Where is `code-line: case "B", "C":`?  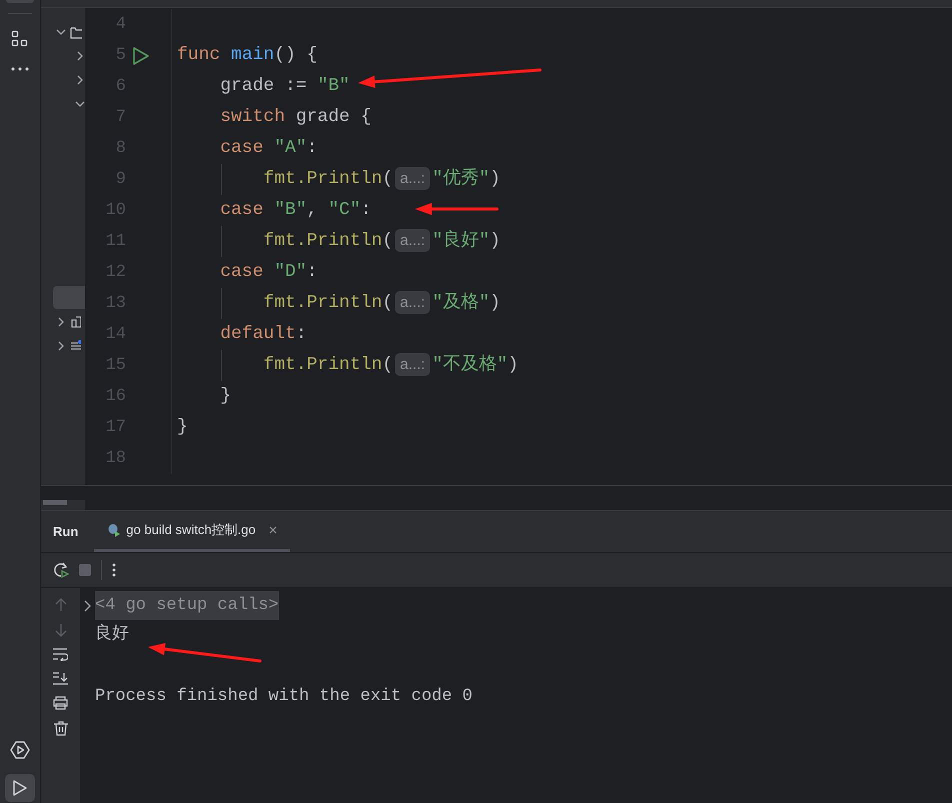
code-line: case "B", "C": is located at coordinates (295, 210).